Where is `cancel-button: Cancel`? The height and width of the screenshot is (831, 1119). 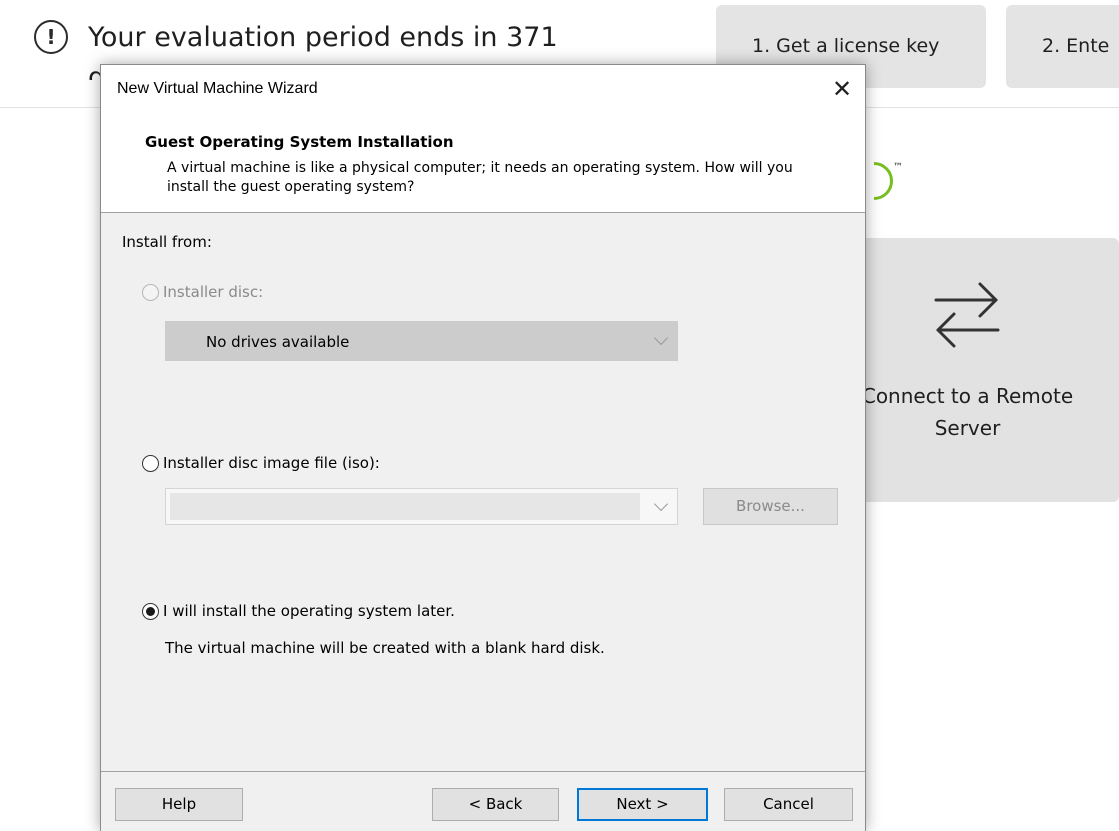 cancel-button: Cancel is located at coordinates (788, 804).